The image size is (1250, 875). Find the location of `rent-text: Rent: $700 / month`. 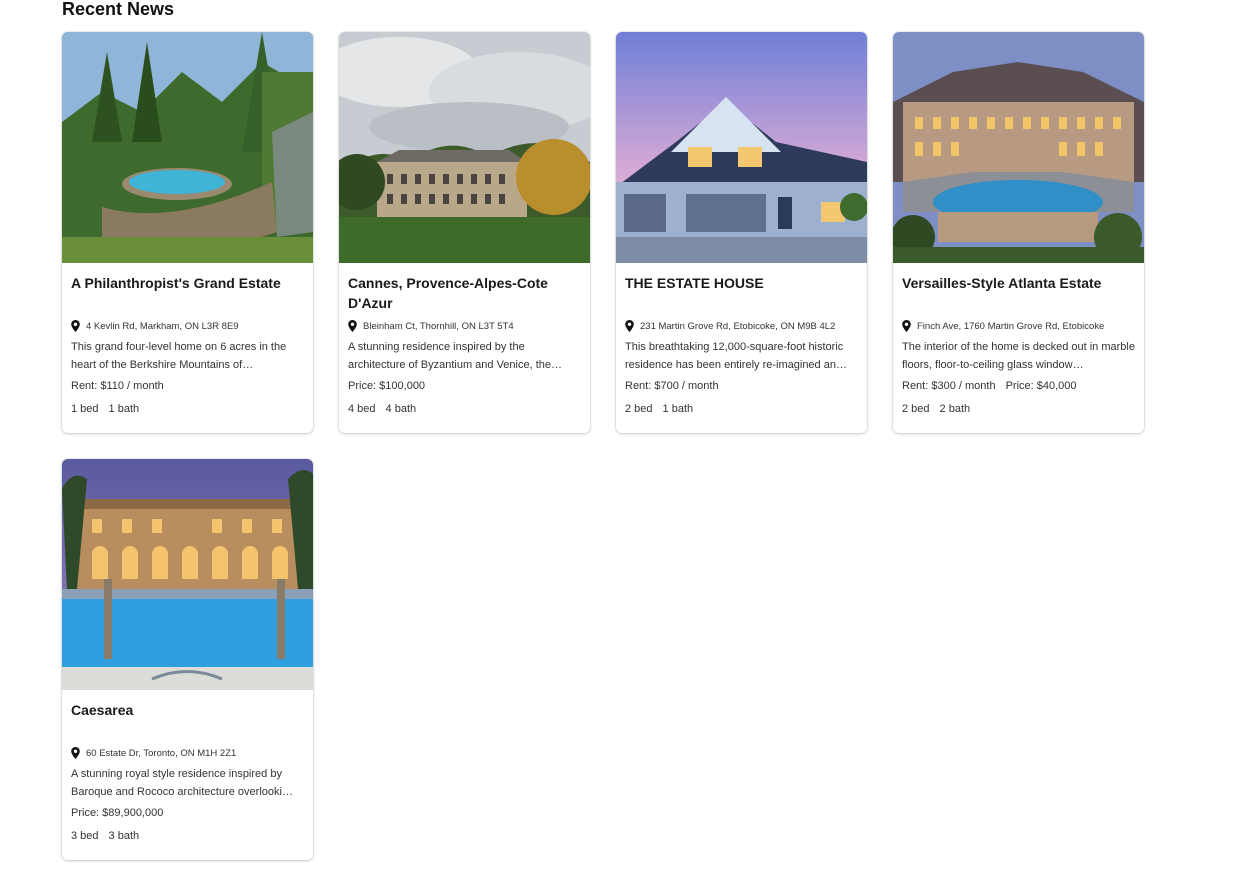

rent-text: Rent: $700 / month is located at coordinates (672, 386).